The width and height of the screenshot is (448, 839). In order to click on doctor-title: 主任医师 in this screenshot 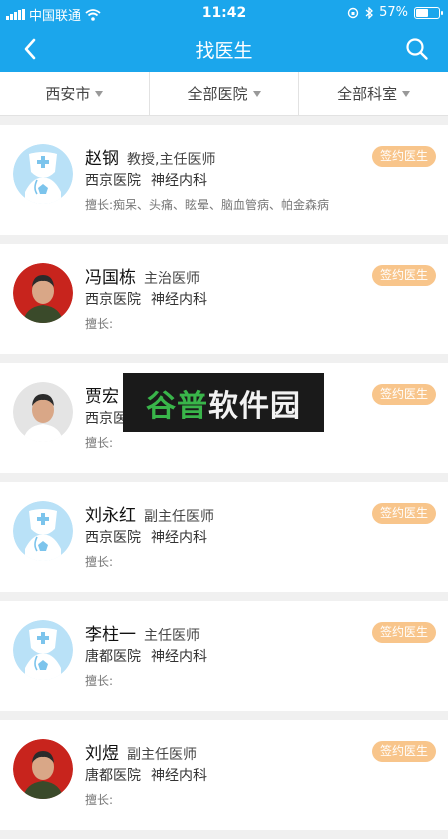, I will do `click(172, 636)`.